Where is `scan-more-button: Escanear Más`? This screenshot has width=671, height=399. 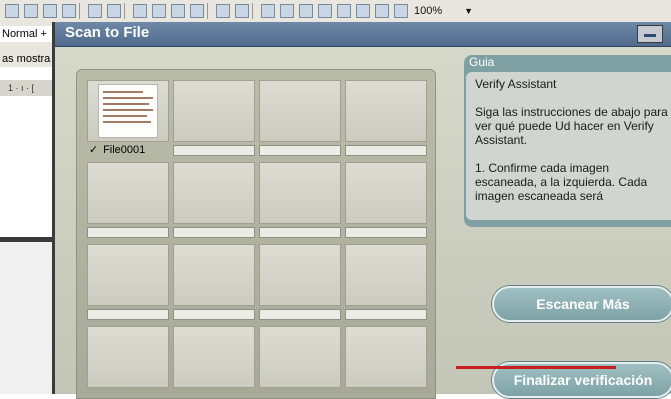 scan-more-button: Escanear Más is located at coordinates (581, 304).